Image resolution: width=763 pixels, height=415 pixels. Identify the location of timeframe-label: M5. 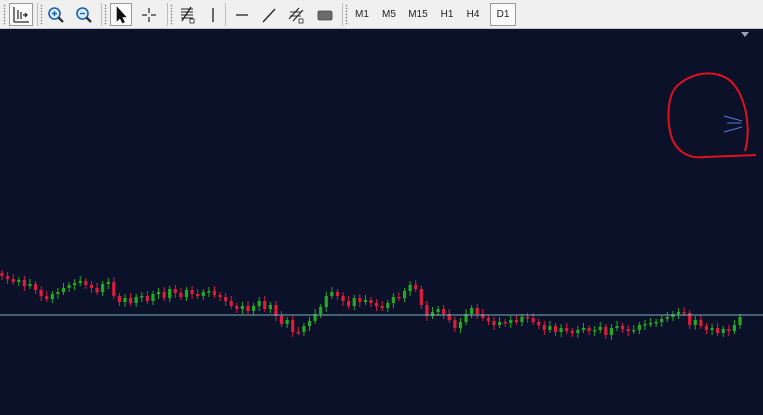
(389, 14).